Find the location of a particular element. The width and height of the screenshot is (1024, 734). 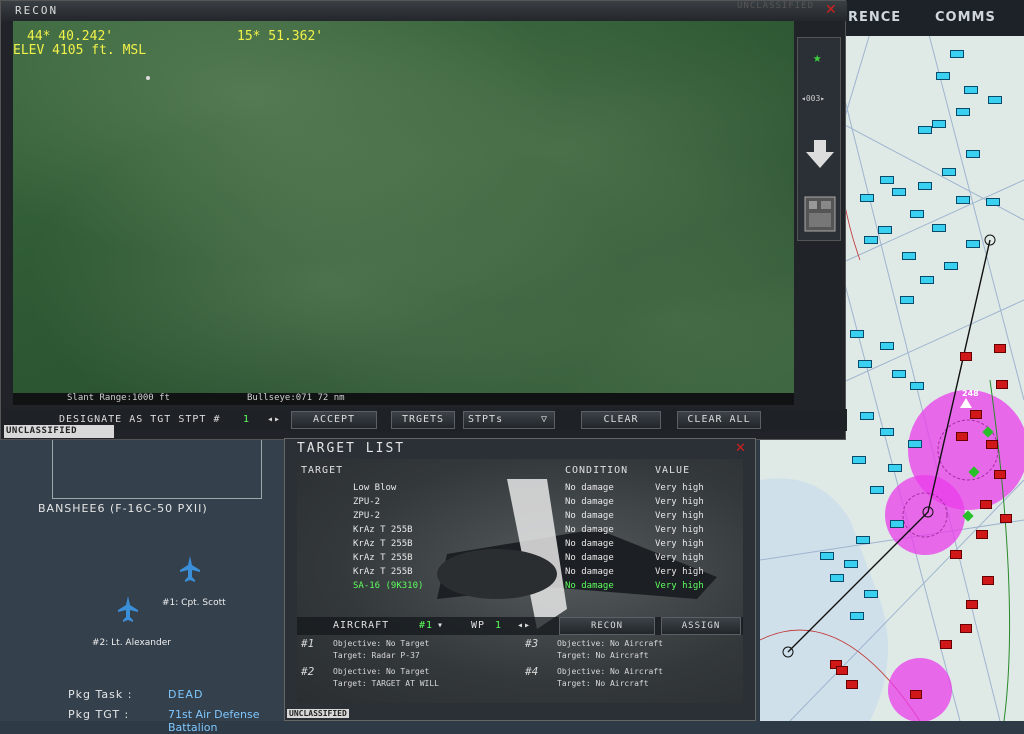

col-header-condition: CONDITION is located at coordinates (596, 470).